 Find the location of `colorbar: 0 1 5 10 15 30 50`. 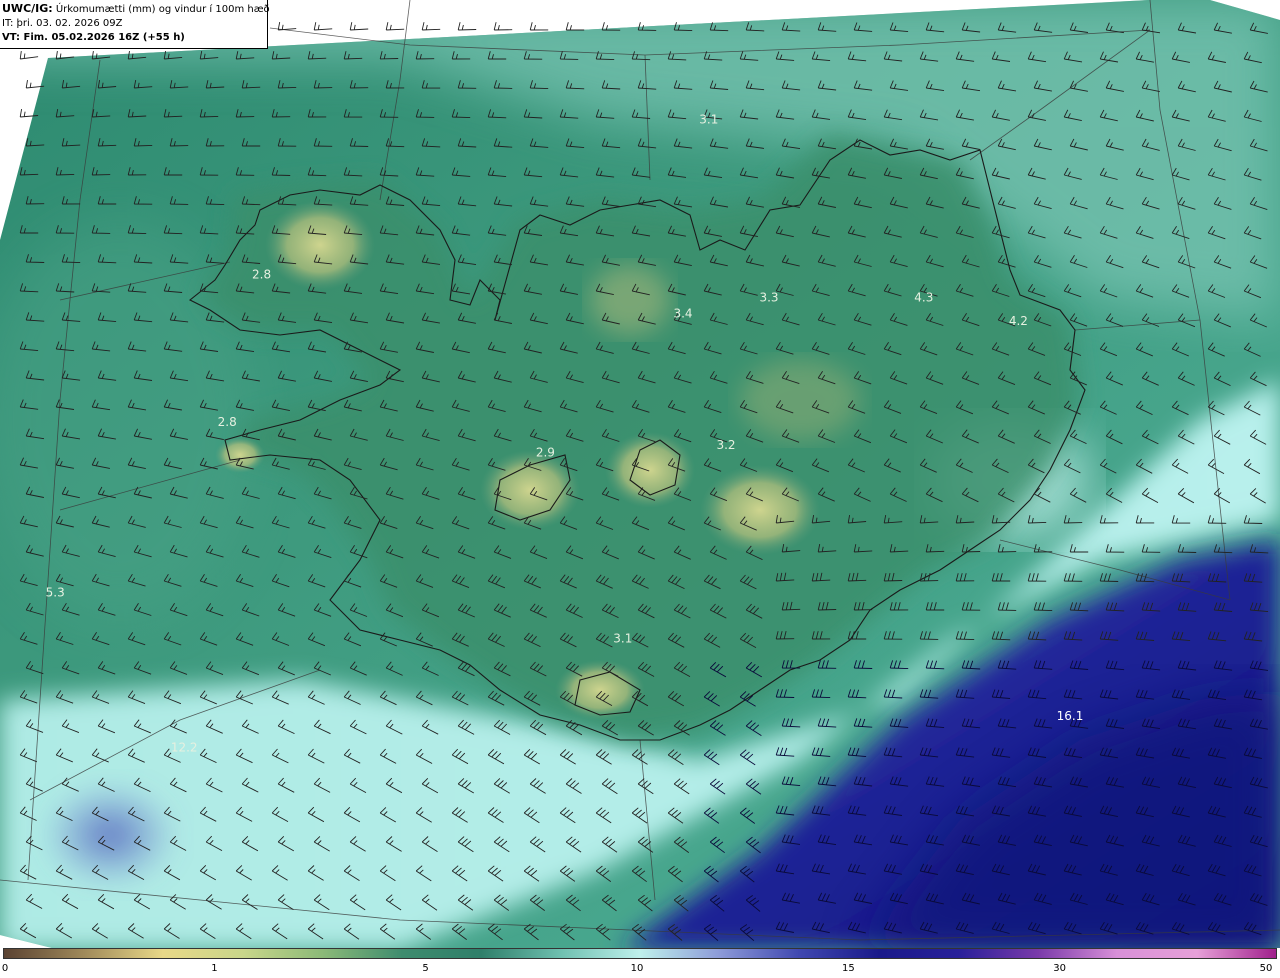

colorbar: 0 1 5 10 15 30 50 is located at coordinates (640, 963).